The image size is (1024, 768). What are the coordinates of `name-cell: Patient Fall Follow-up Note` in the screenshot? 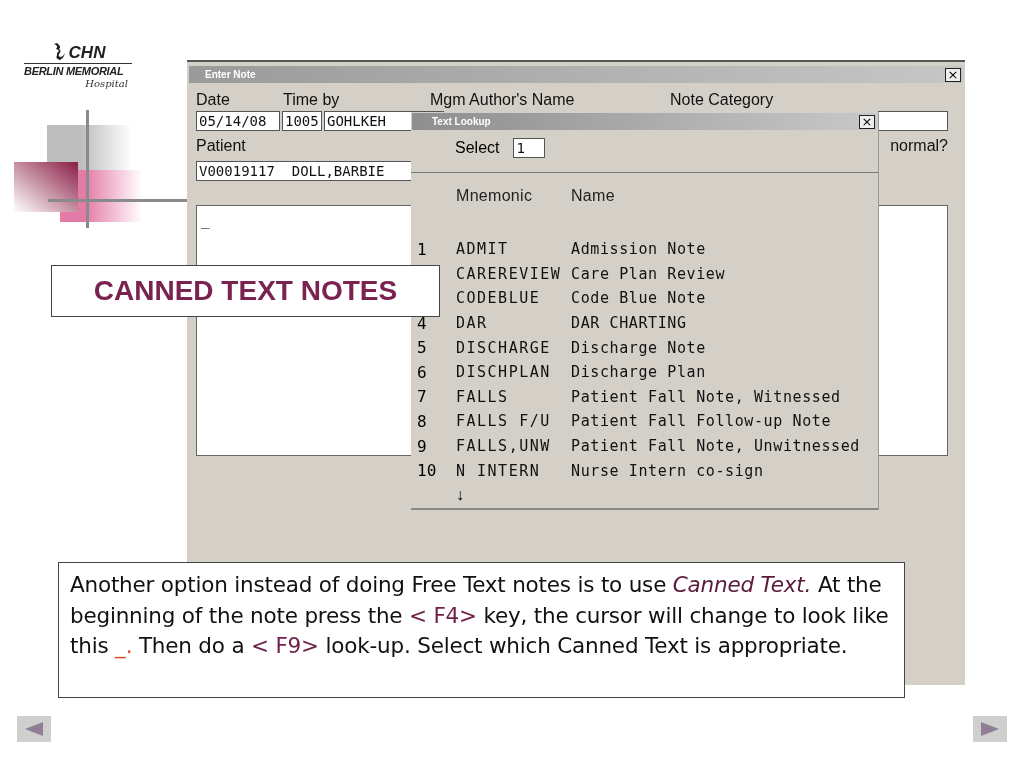 It's located at (701, 421).